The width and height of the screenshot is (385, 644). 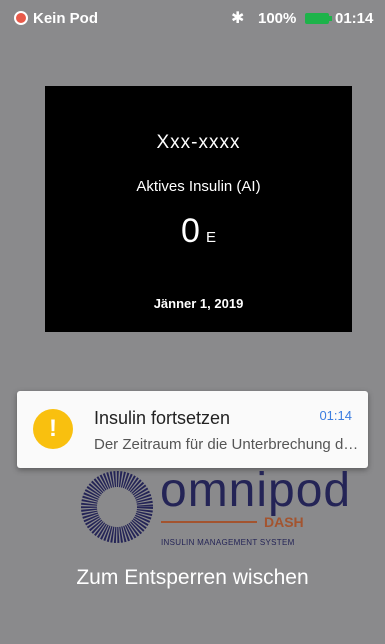 I want to click on battery-percent: 100%, so click(x=277, y=18).